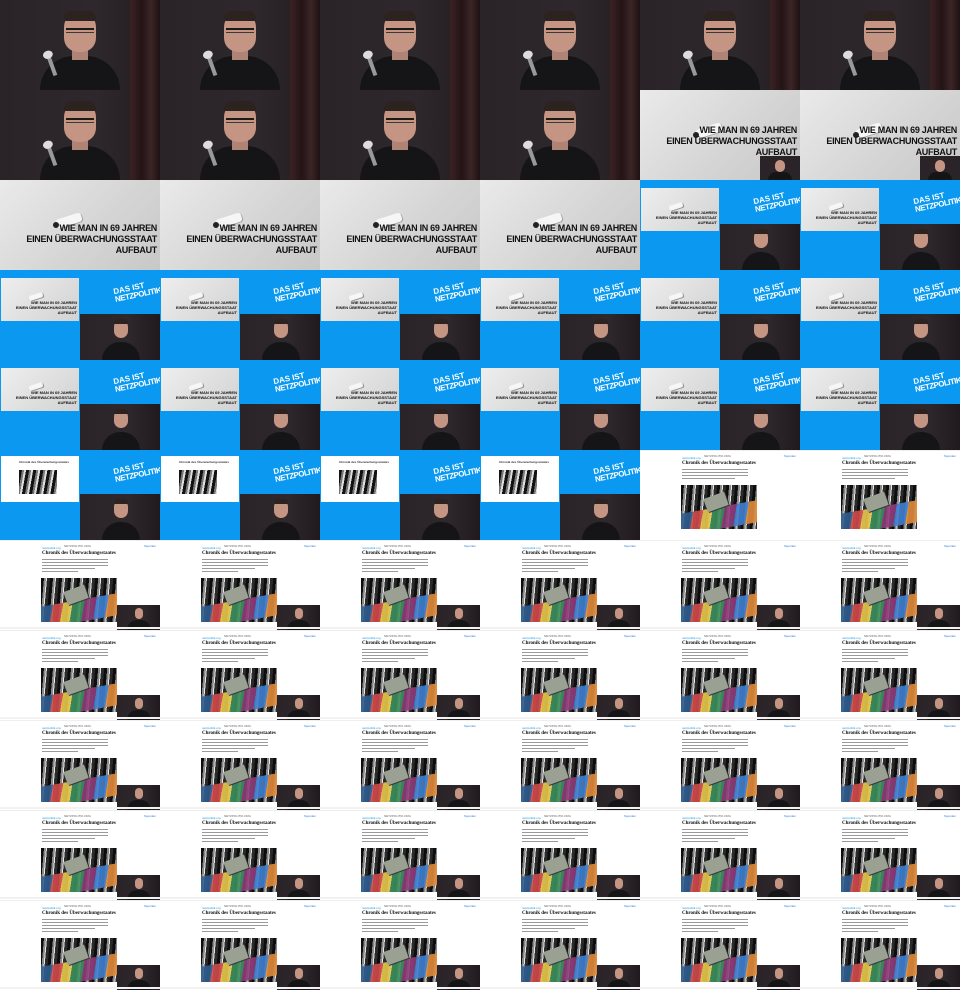 The width and height of the screenshot is (960, 990). What do you see at coordinates (79, 643) in the screenshot?
I see `article-title: Chronik des Überwachungsstaates` at bounding box center [79, 643].